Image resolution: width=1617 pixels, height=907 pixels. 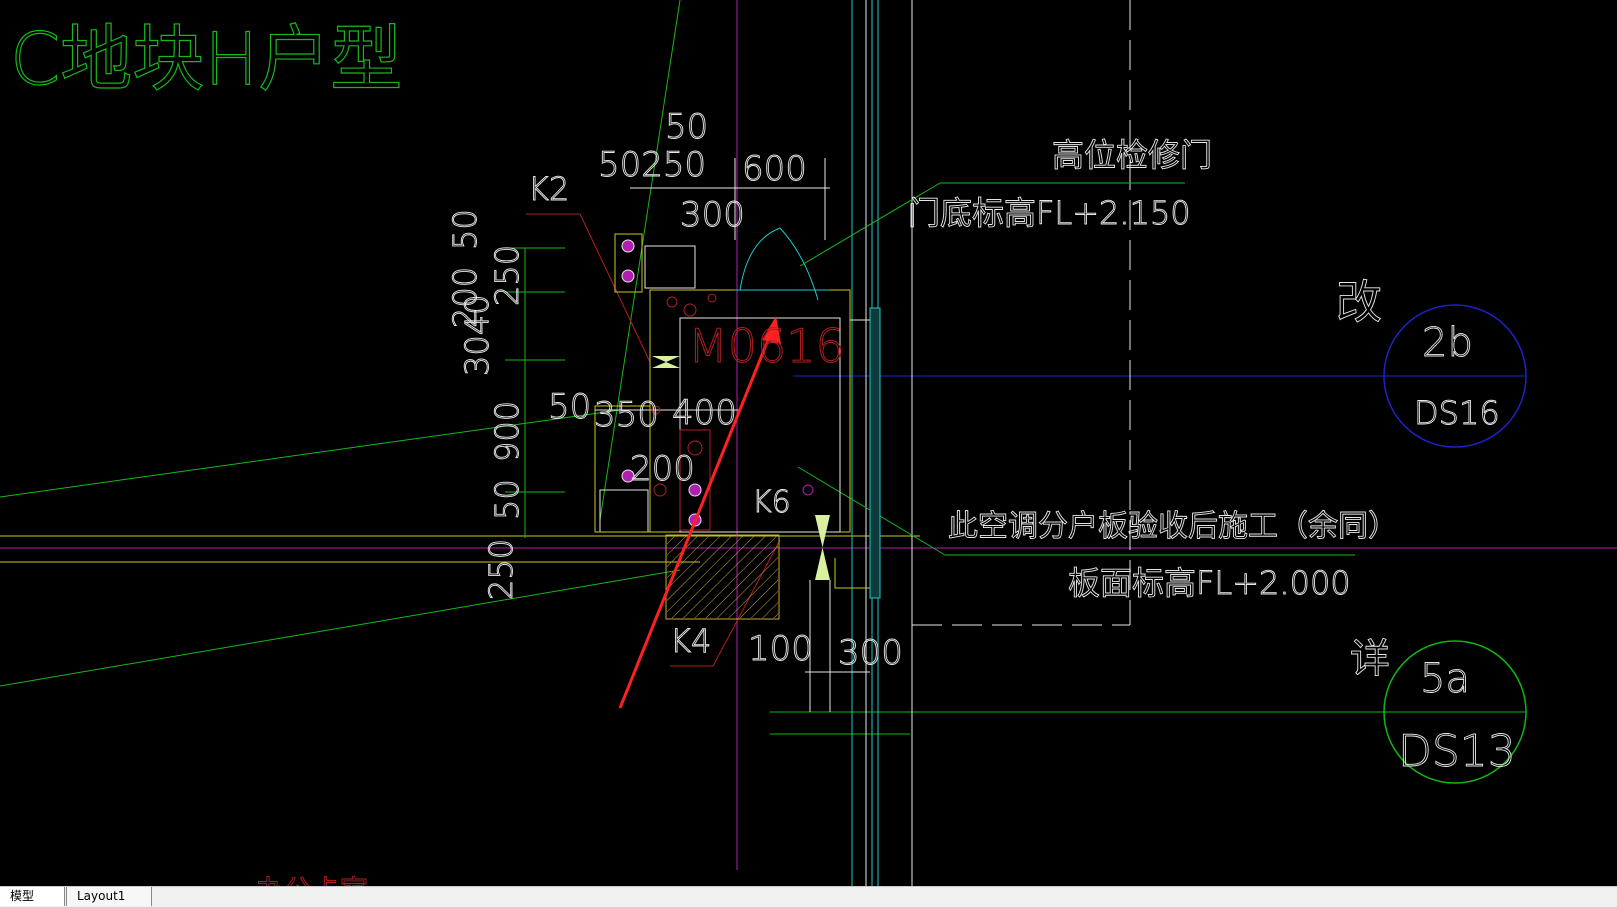 I want to click on door-code: M0616, so click(x=766, y=346).